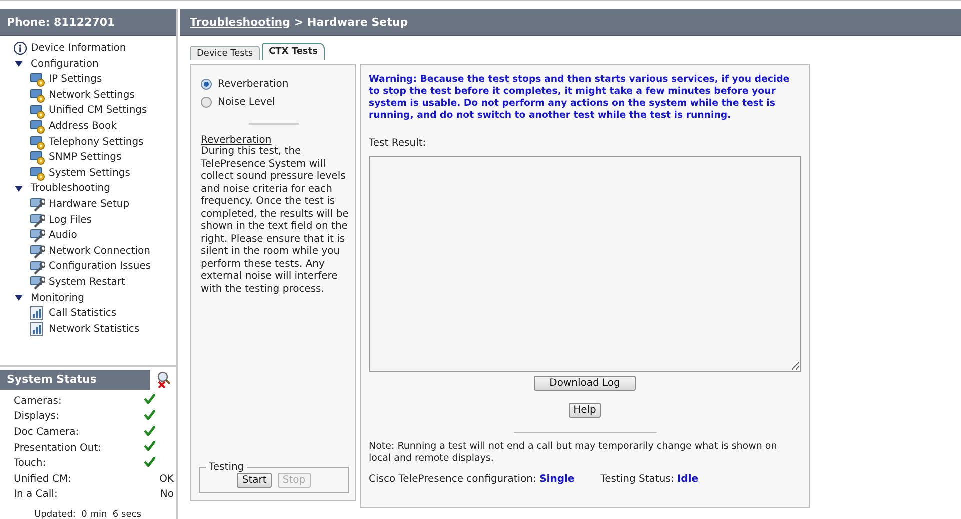  Describe the element at coordinates (43, 479) in the screenshot. I see `status-label: Unified CM:` at that location.